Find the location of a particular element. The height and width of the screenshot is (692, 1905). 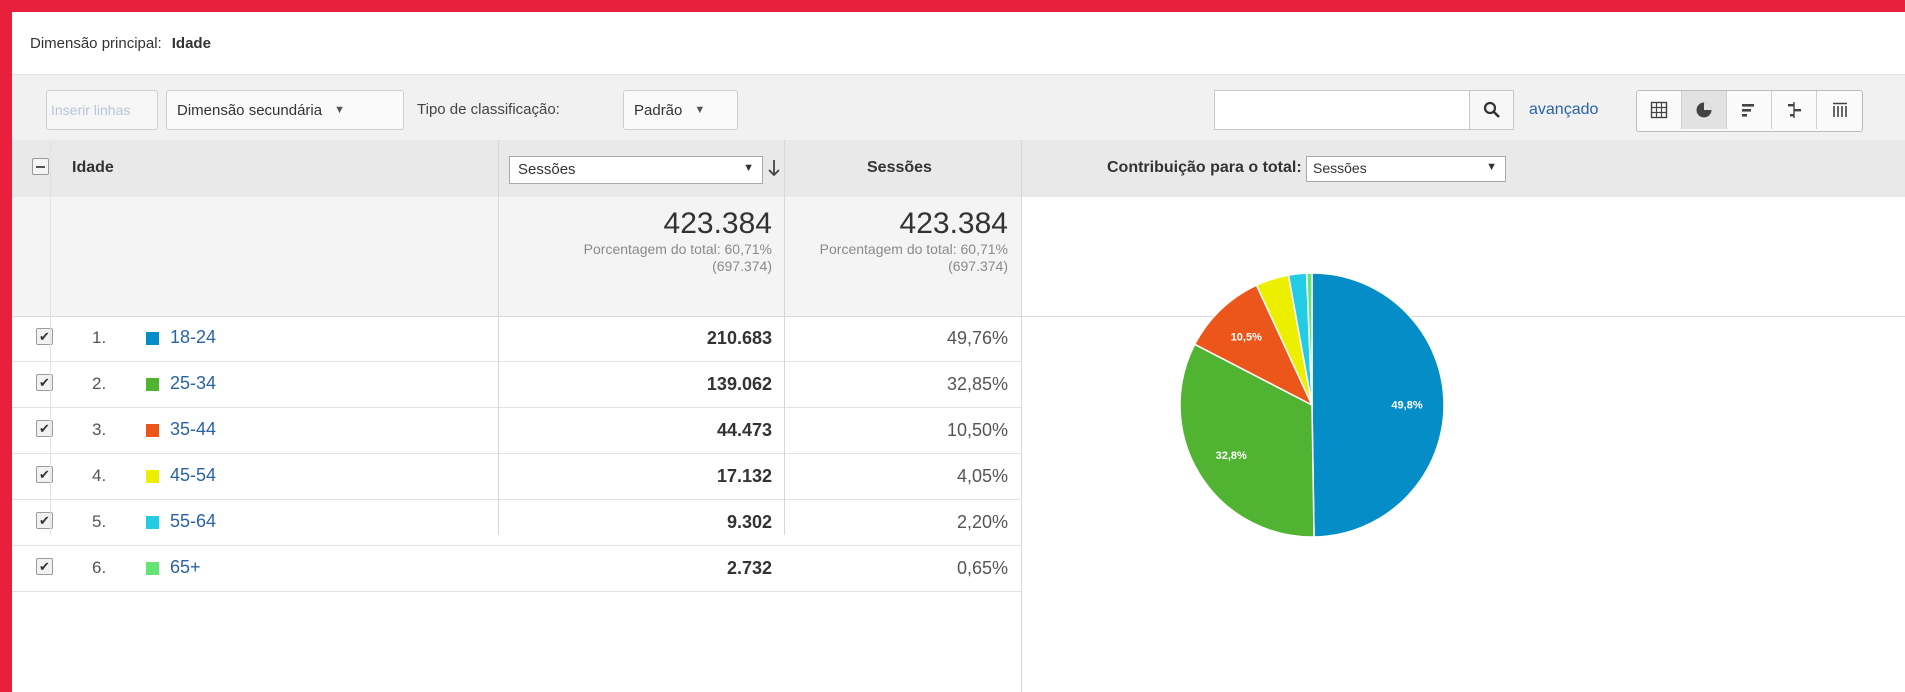

table-view-icon is located at coordinates (1659, 110).